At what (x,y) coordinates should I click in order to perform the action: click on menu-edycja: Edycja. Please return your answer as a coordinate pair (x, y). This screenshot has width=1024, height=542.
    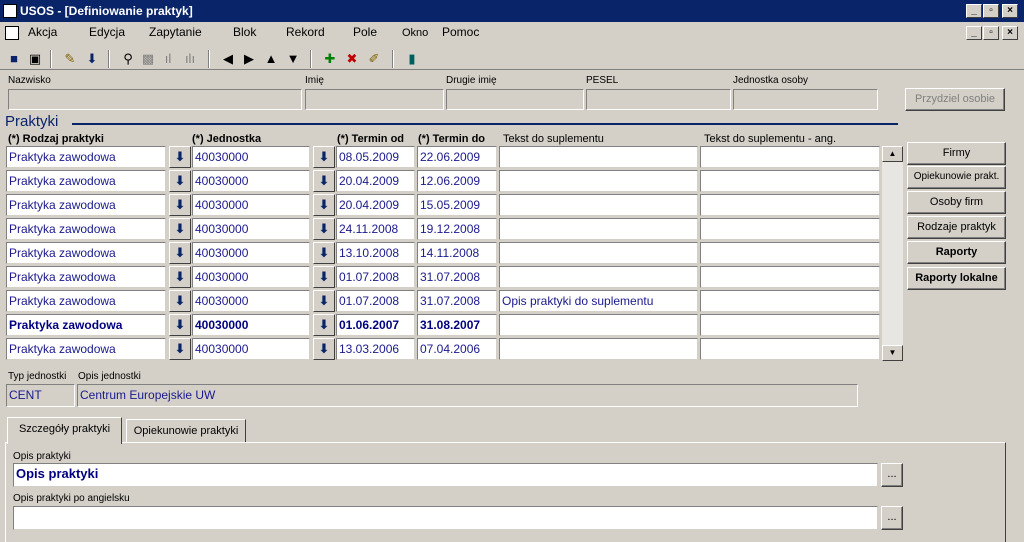
    Looking at the image, I should click on (107, 32).